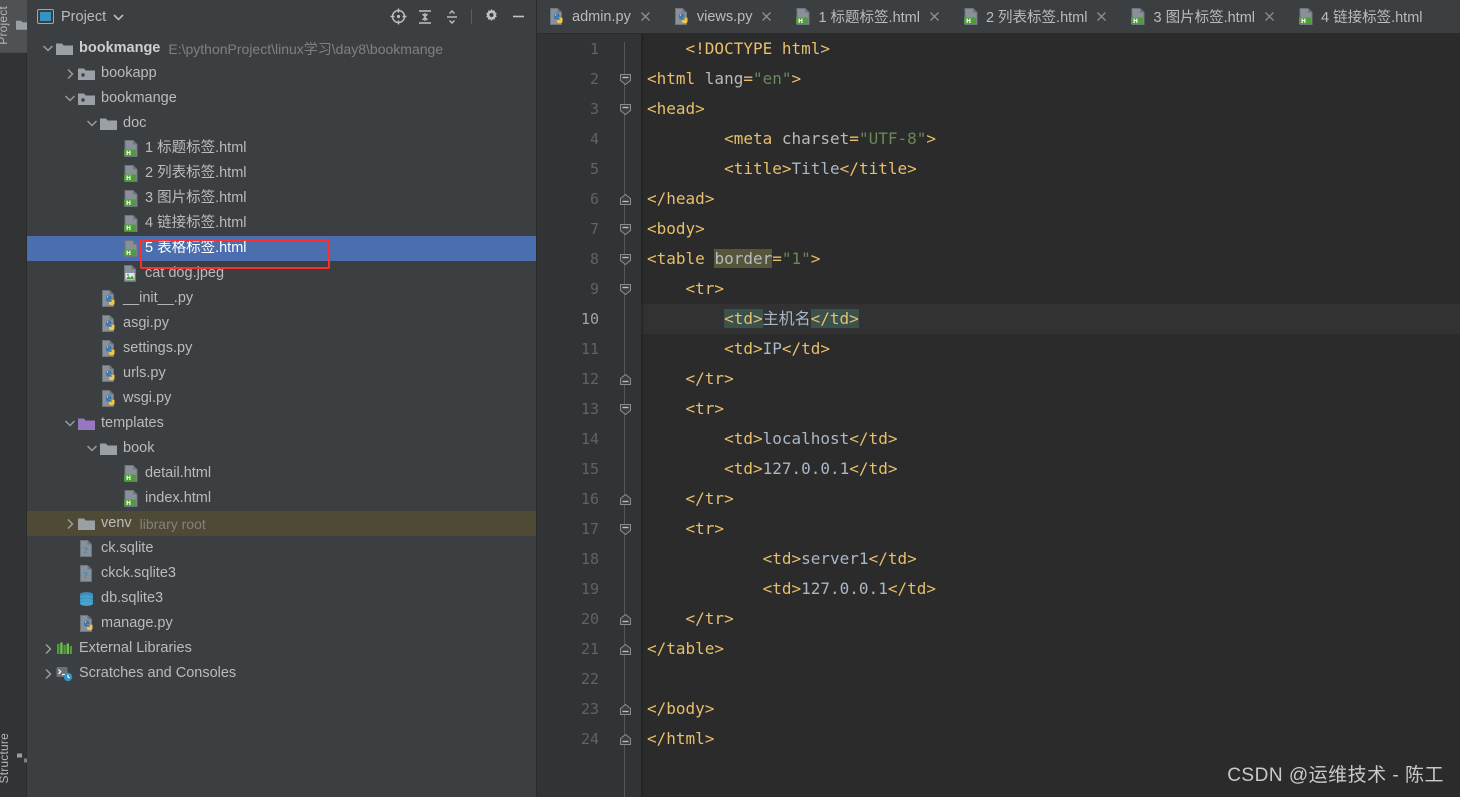 Image resolution: width=1460 pixels, height=797 pixels. What do you see at coordinates (1050, 709) in the screenshot?
I see `code-line: </body>` at bounding box center [1050, 709].